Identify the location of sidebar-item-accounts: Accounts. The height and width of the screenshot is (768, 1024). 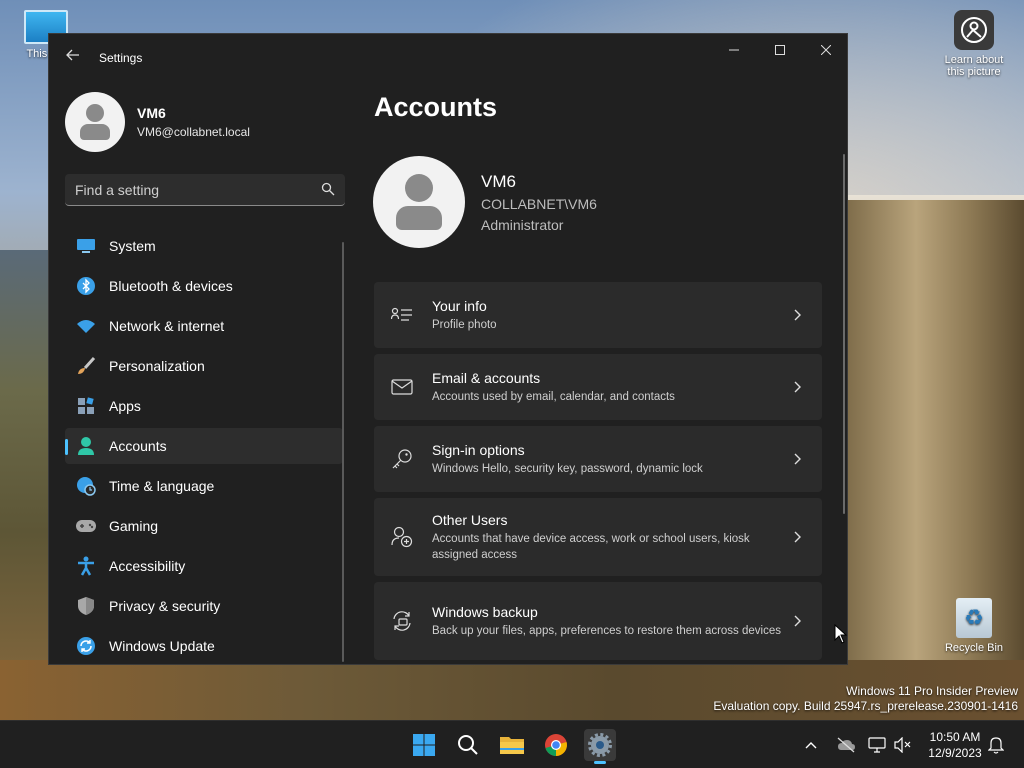
(204, 446).